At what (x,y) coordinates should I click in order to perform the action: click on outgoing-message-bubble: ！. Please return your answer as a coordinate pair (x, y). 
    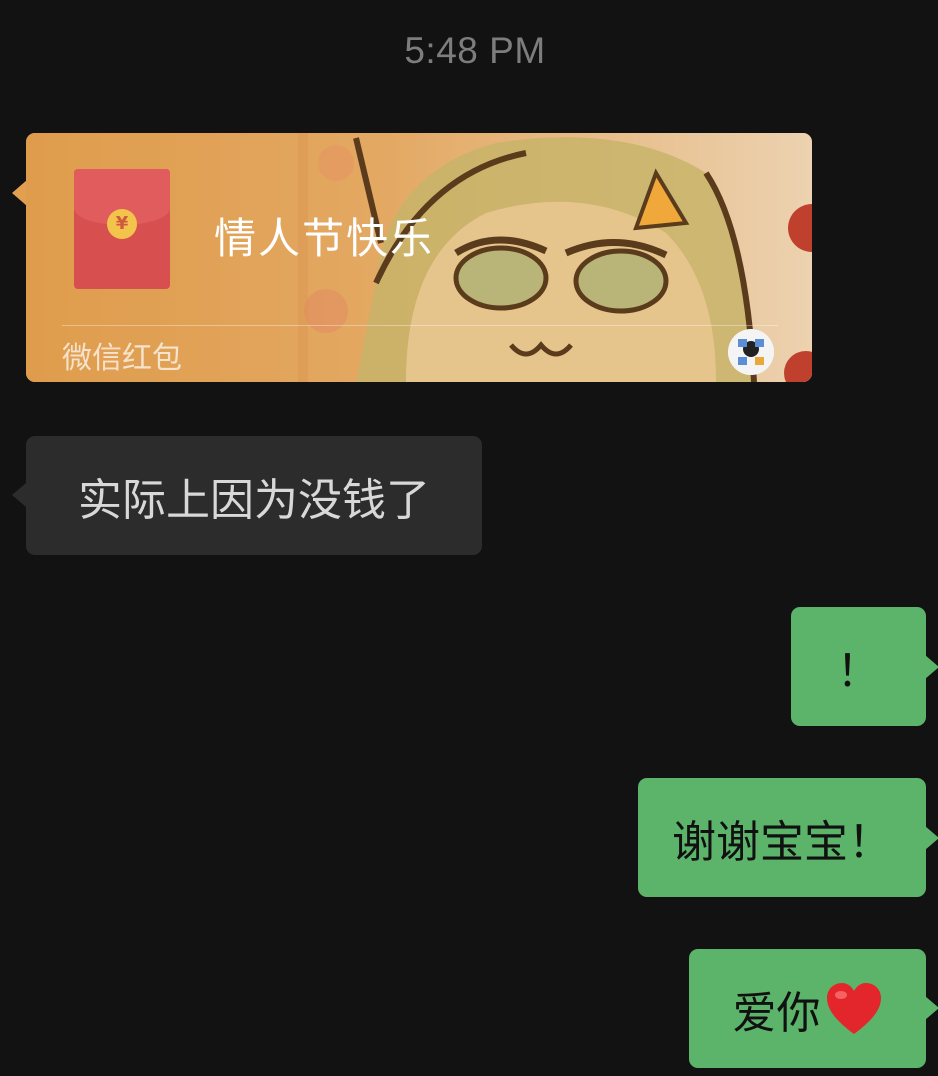
    Looking at the image, I should click on (858, 666).